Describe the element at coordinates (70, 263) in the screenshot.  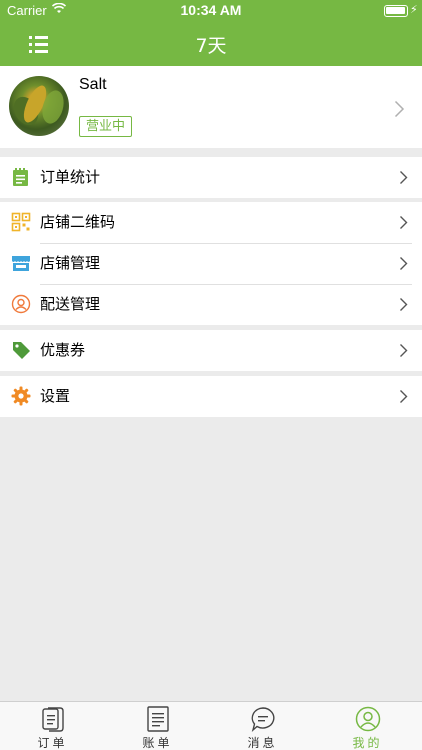
I see `menu-item-label: 店铺管理` at that location.